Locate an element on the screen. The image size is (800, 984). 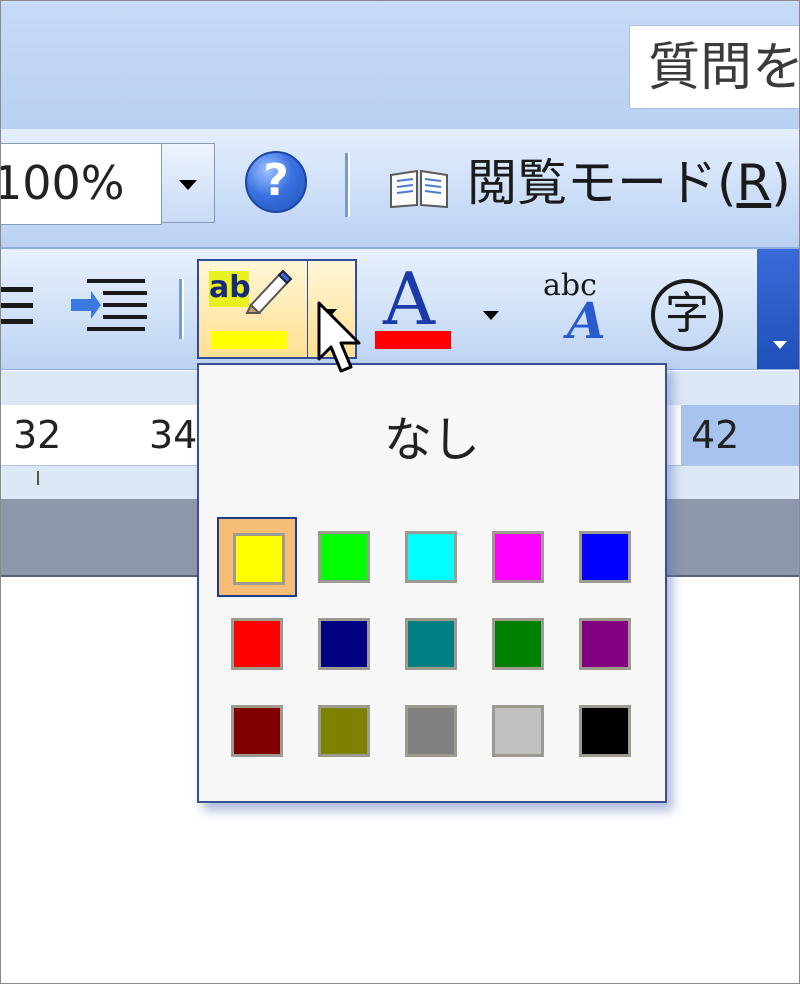
ruler-label: 42 is located at coordinates (715, 435).